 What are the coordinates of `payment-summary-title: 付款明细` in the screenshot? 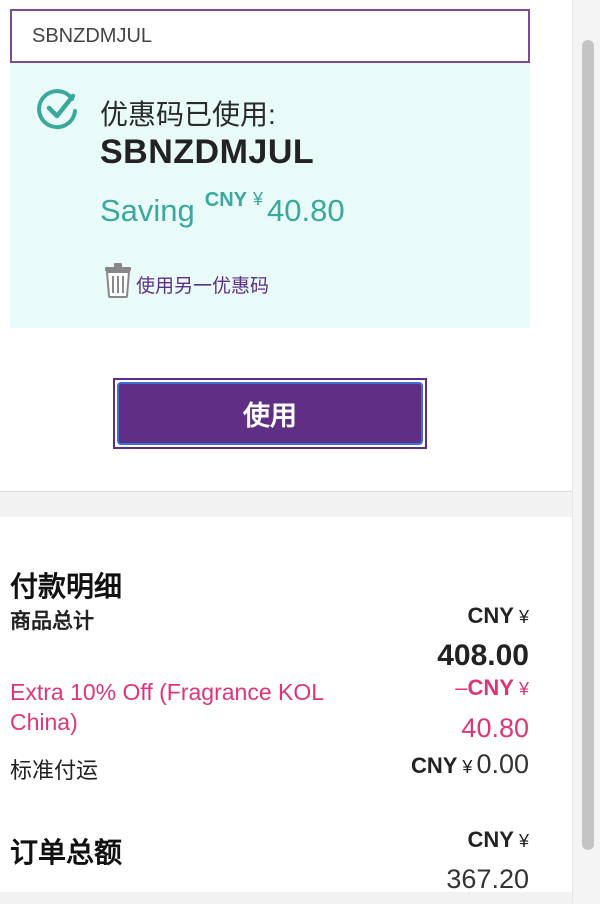 It's located at (66, 586).